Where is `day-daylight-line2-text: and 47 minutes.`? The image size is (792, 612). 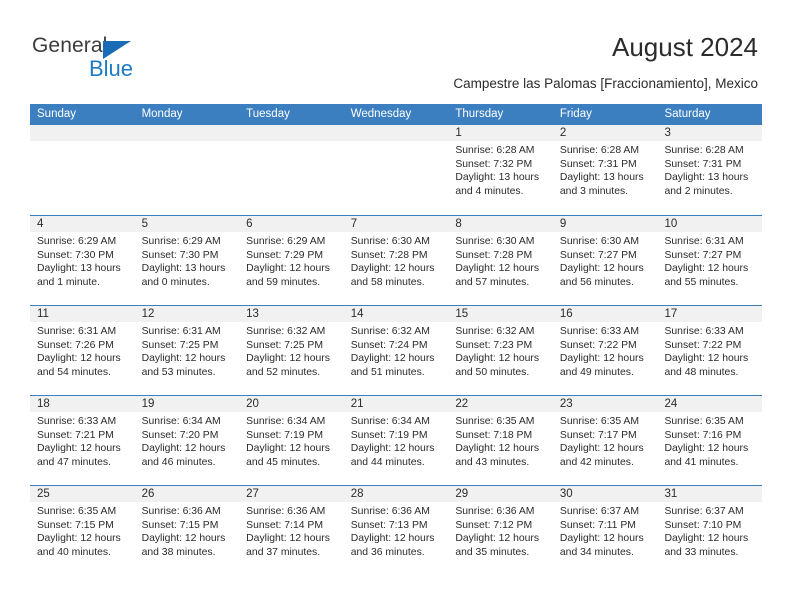
day-daylight-line2-text: and 47 minutes. is located at coordinates (74, 462).